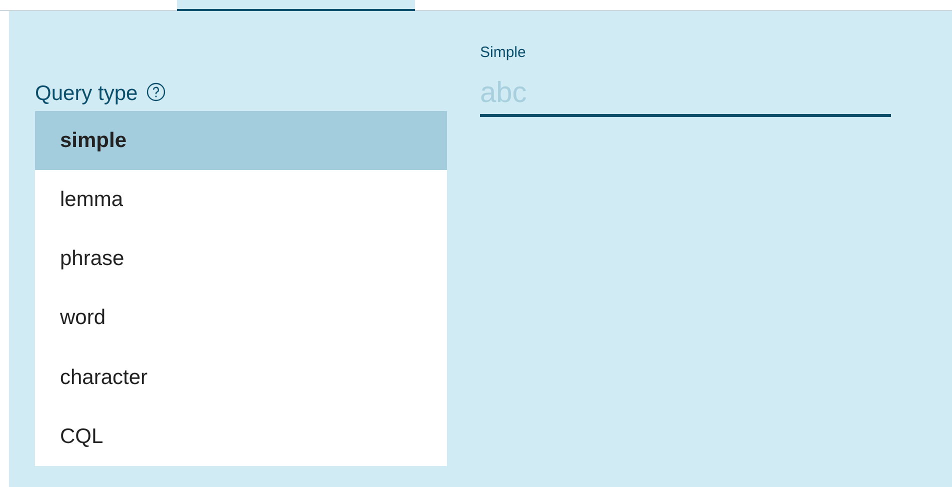 The image size is (952, 487). I want to click on query-type-label: Query type, so click(86, 94).